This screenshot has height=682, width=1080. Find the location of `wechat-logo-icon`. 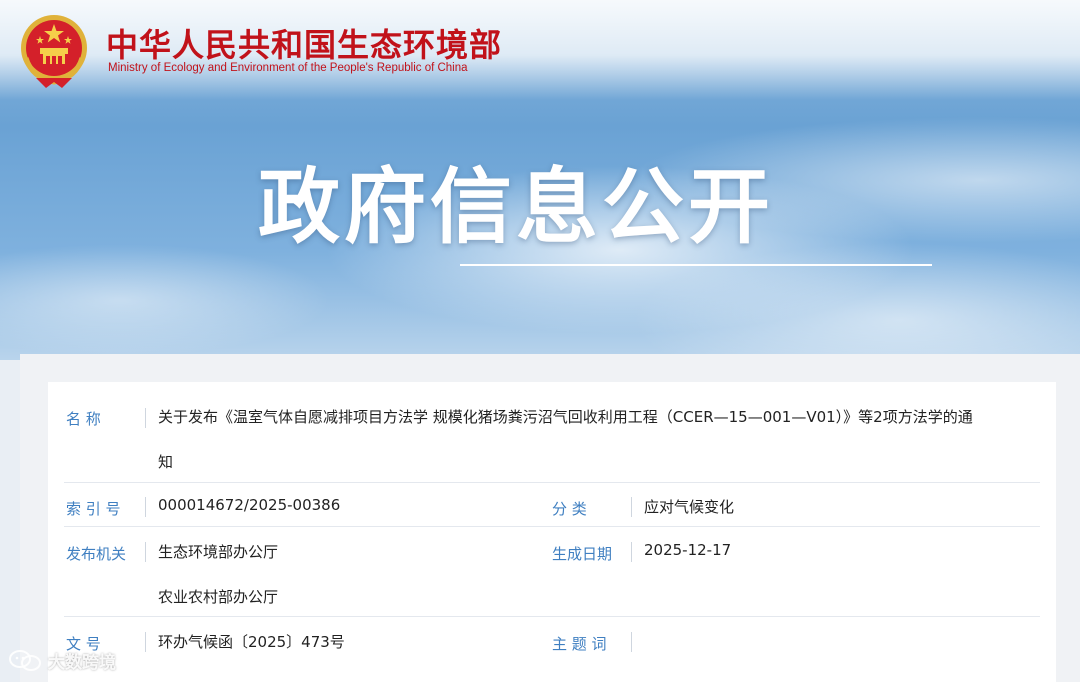

wechat-logo-icon is located at coordinates (25, 660).